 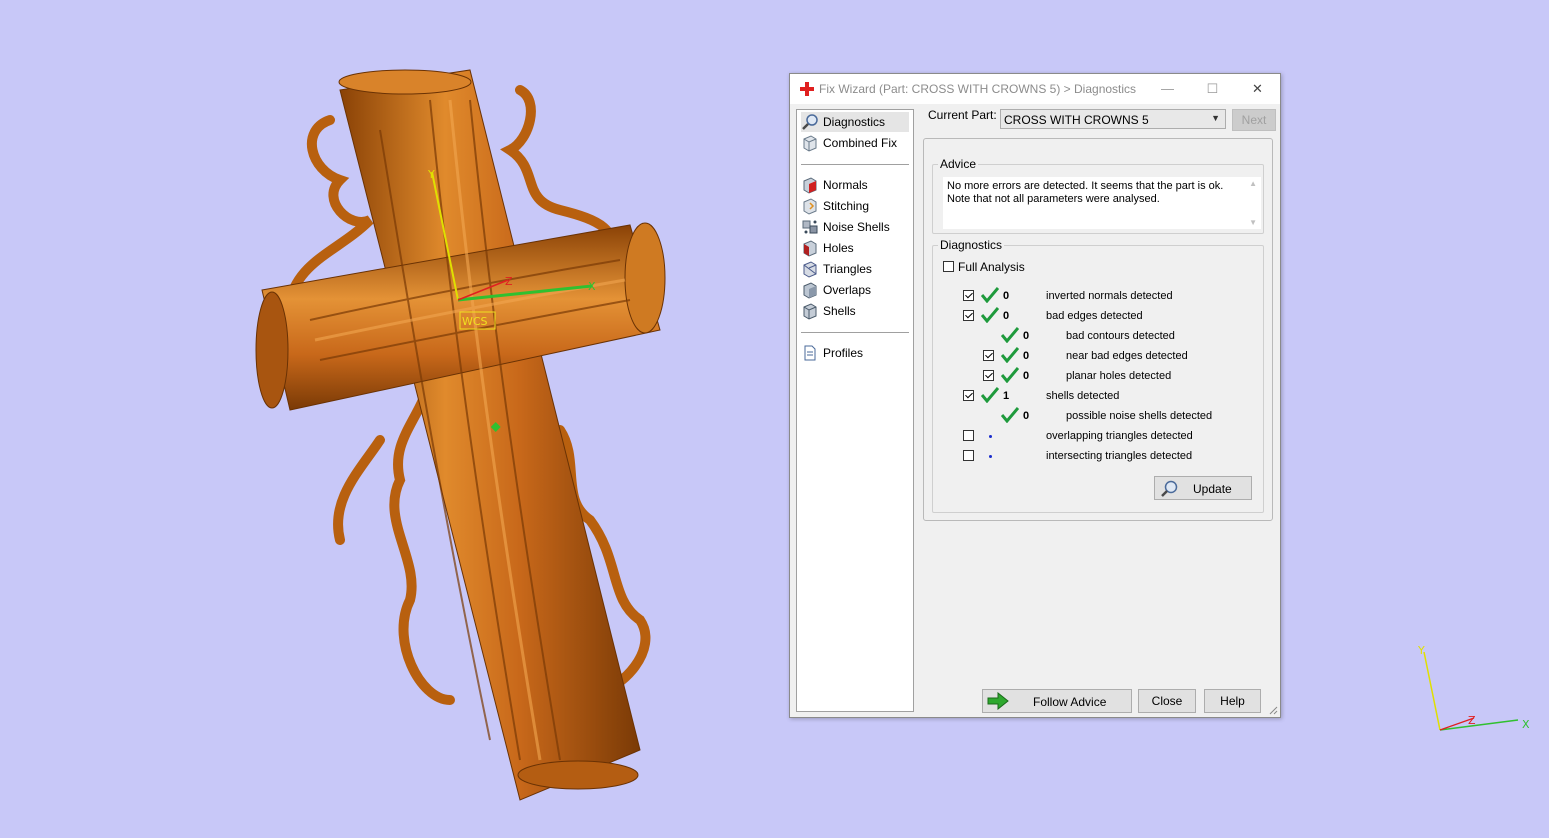 I want to click on nav-item-overlaps: Overlaps, so click(x=855, y=290).